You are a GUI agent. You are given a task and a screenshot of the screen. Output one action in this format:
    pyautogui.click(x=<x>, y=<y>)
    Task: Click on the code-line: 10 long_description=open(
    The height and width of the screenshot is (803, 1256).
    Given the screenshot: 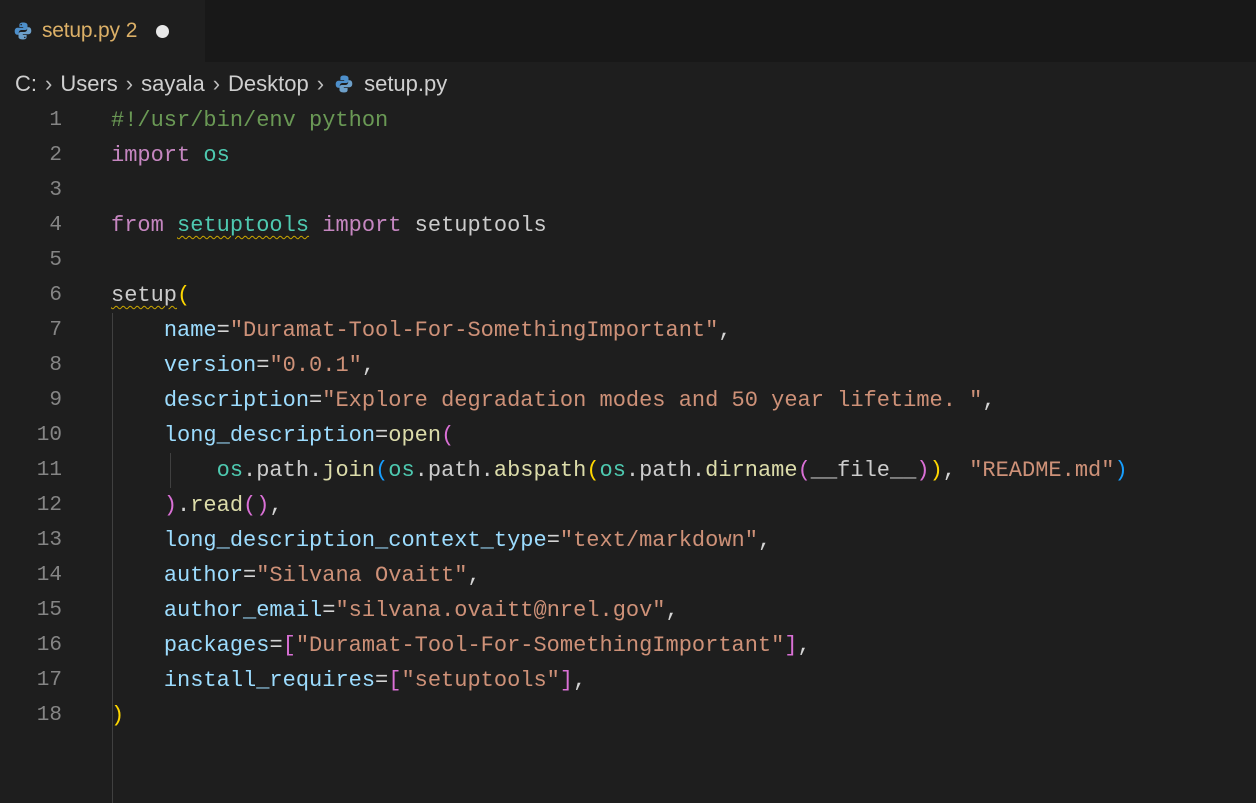 What is the action you would take?
    pyautogui.click(x=628, y=435)
    